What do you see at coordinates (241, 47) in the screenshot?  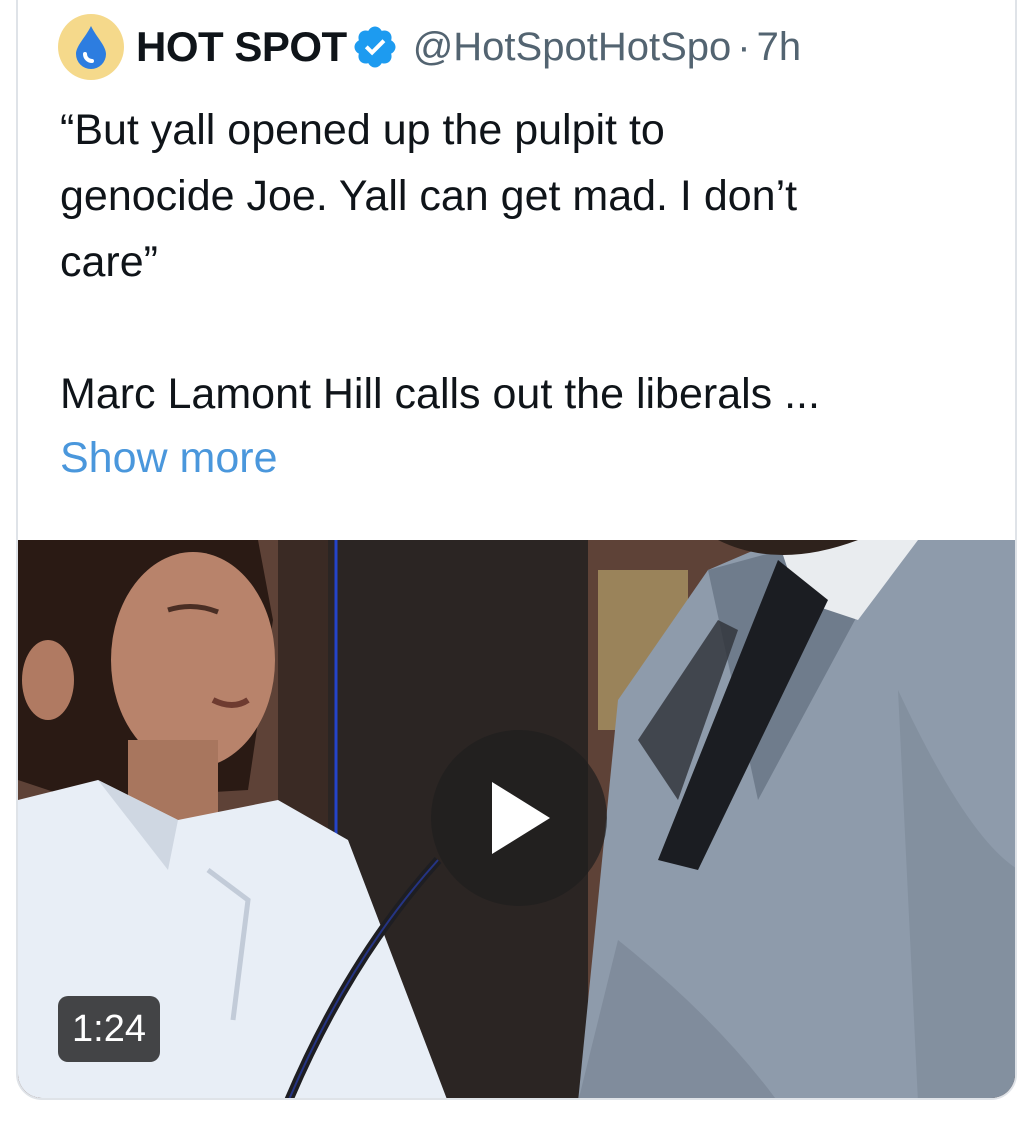 I see `author-name: HOT SPOT` at bounding box center [241, 47].